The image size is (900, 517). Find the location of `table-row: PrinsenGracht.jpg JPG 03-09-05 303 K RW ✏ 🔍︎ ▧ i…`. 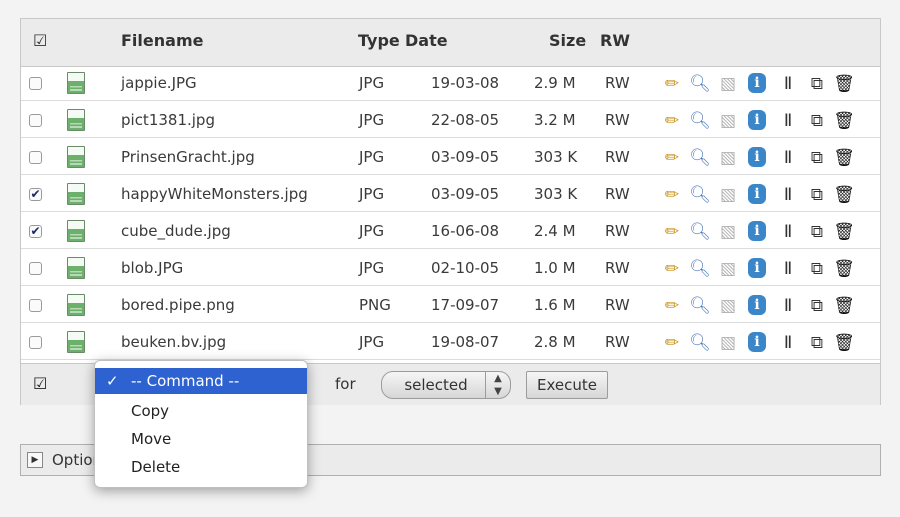

table-row: PrinsenGracht.jpg JPG 03-09-05 303 K RW ✏ 🔍︎ ▧ i… is located at coordinates (450, 158).